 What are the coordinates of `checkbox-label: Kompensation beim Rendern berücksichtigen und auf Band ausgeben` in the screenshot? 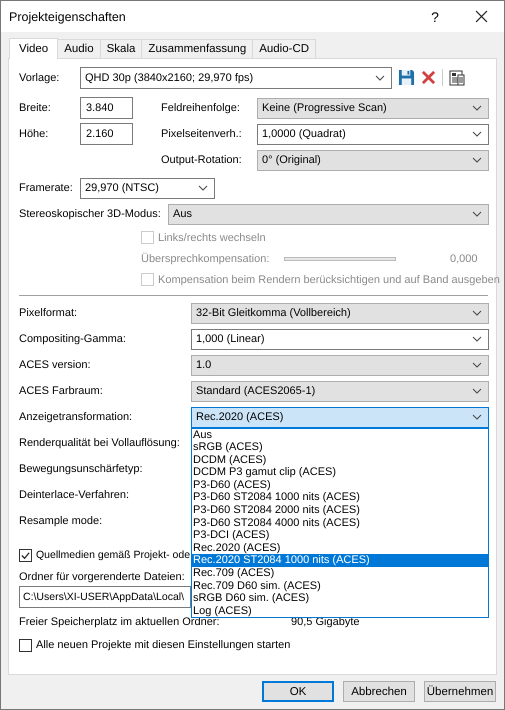 It's located at (329, 280).